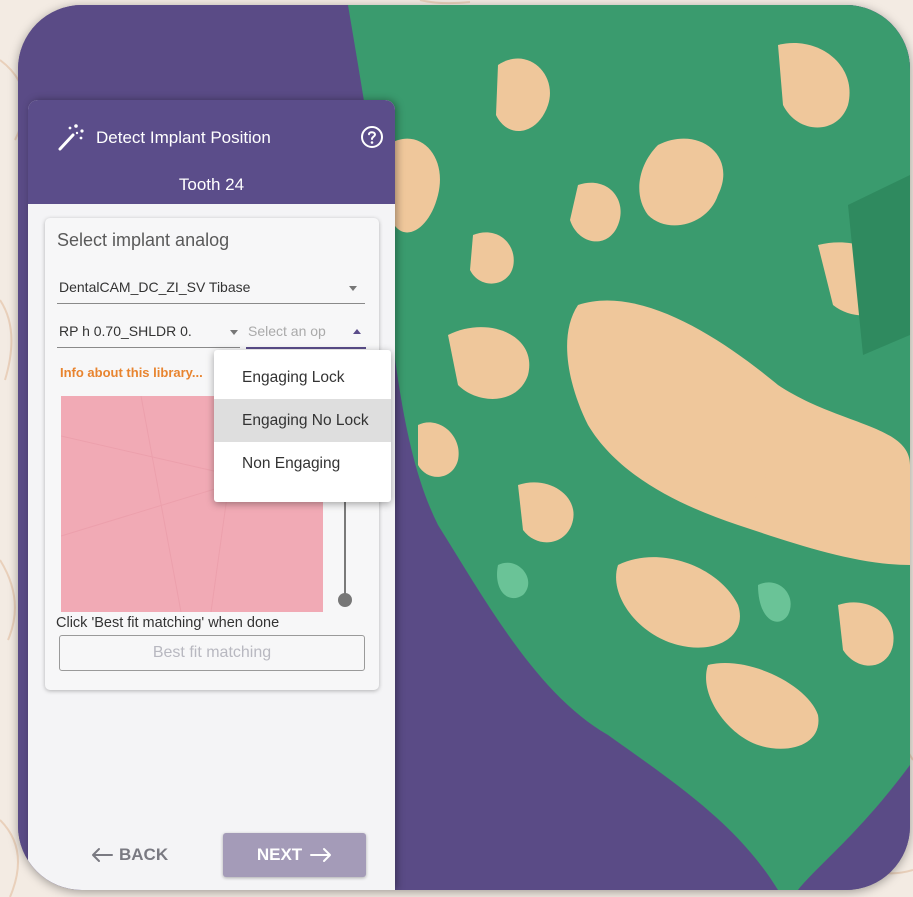 The image size is (913, 897). What do you see at coordinates (125, 331) in the screenshot?
I see `platform-value: RP h 0.70_SHLDR 0.` at bounding box center [125, 331].